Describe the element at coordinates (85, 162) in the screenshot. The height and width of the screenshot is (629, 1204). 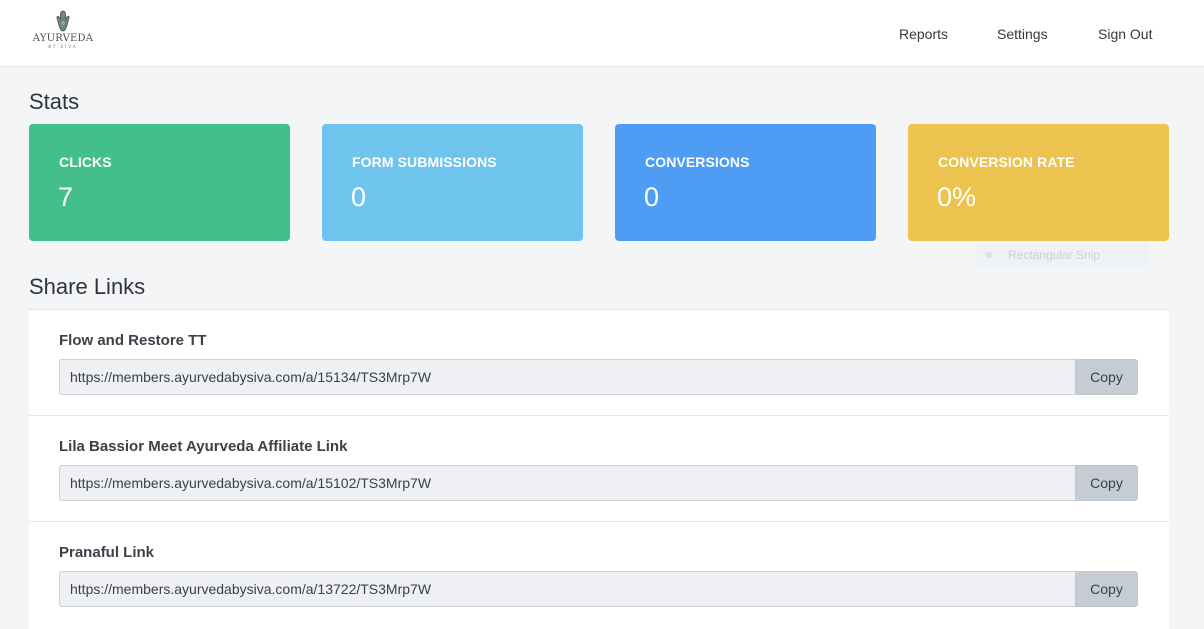
I see `stat-label: CLICKS` at that location.